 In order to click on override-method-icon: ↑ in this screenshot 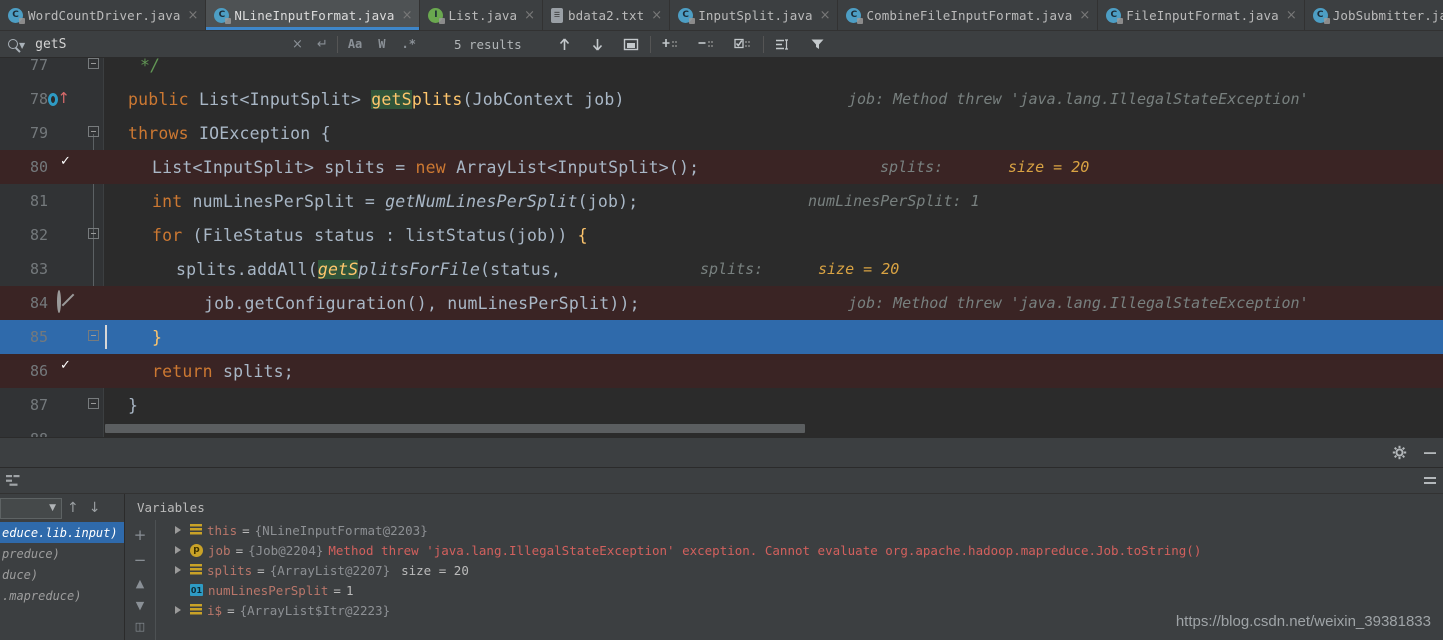, I will do `click(59, 99)`.